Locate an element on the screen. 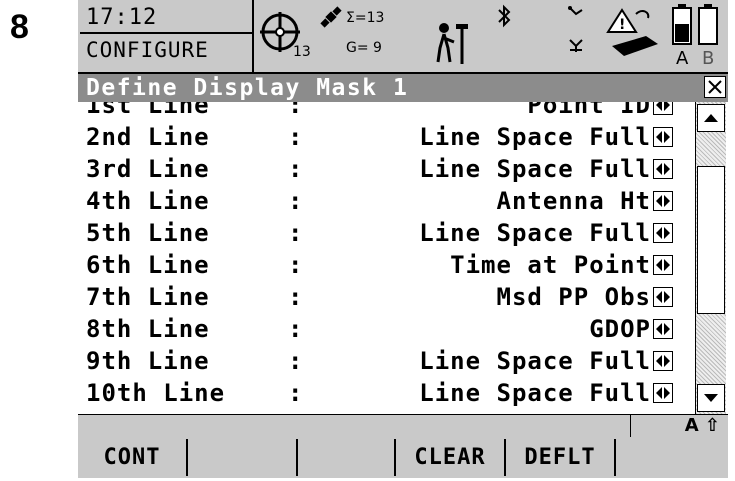  row-label: 3rd Line is located at coordinates (148, 169).